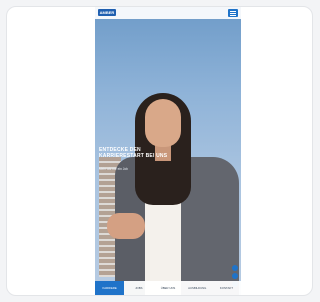 The image size is (320, 302). What do you see at coordinates (107, 12) in the screenshot?
I see `brand-logo: AMBER` at bounding box center [107, 12].